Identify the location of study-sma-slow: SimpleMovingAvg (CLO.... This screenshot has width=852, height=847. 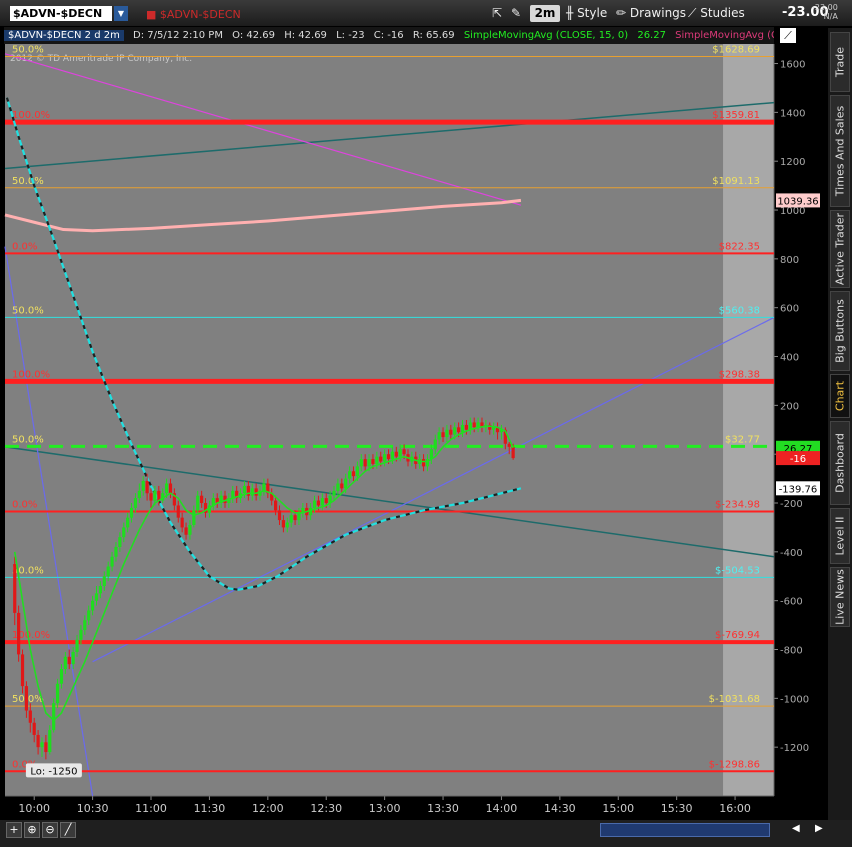
(724, 35).